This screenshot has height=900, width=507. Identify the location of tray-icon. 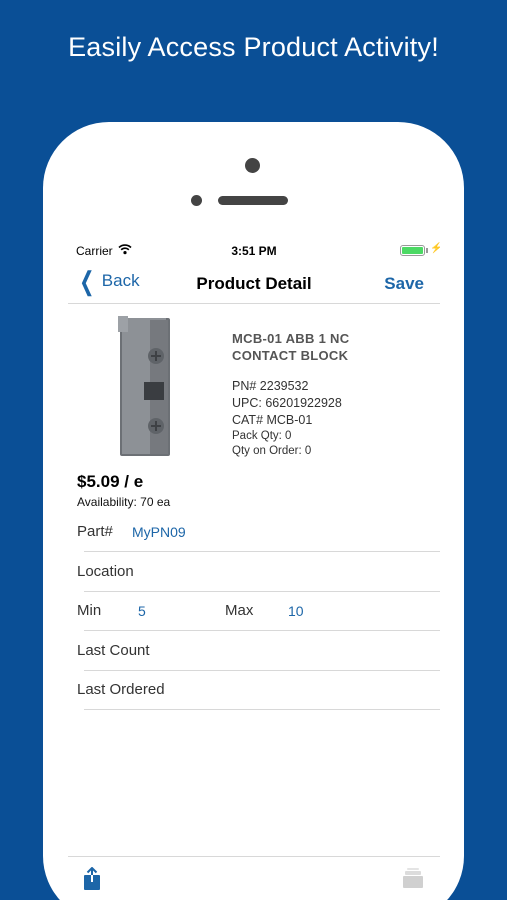
(413, 880).